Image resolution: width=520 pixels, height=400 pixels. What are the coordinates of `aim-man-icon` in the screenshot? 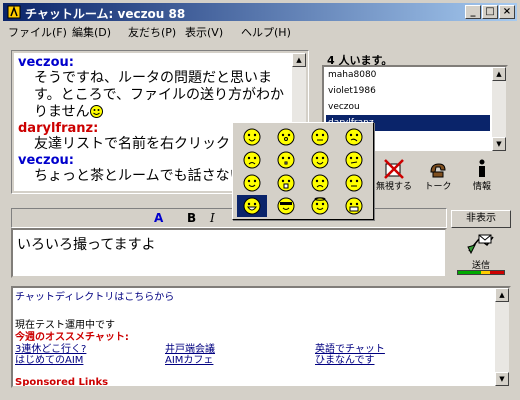 It's located at (14, 12).